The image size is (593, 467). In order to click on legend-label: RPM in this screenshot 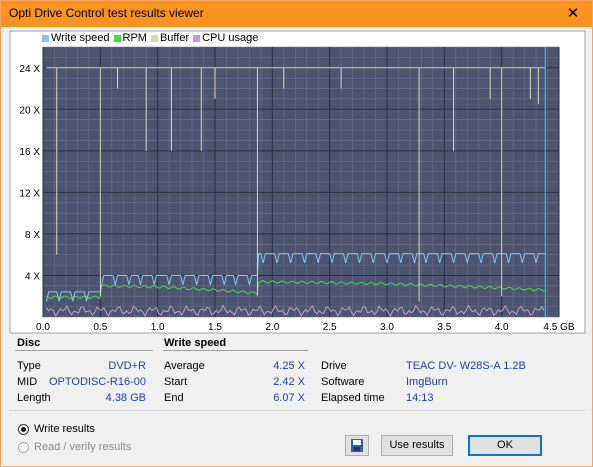, I will do `click(134, 38)`.